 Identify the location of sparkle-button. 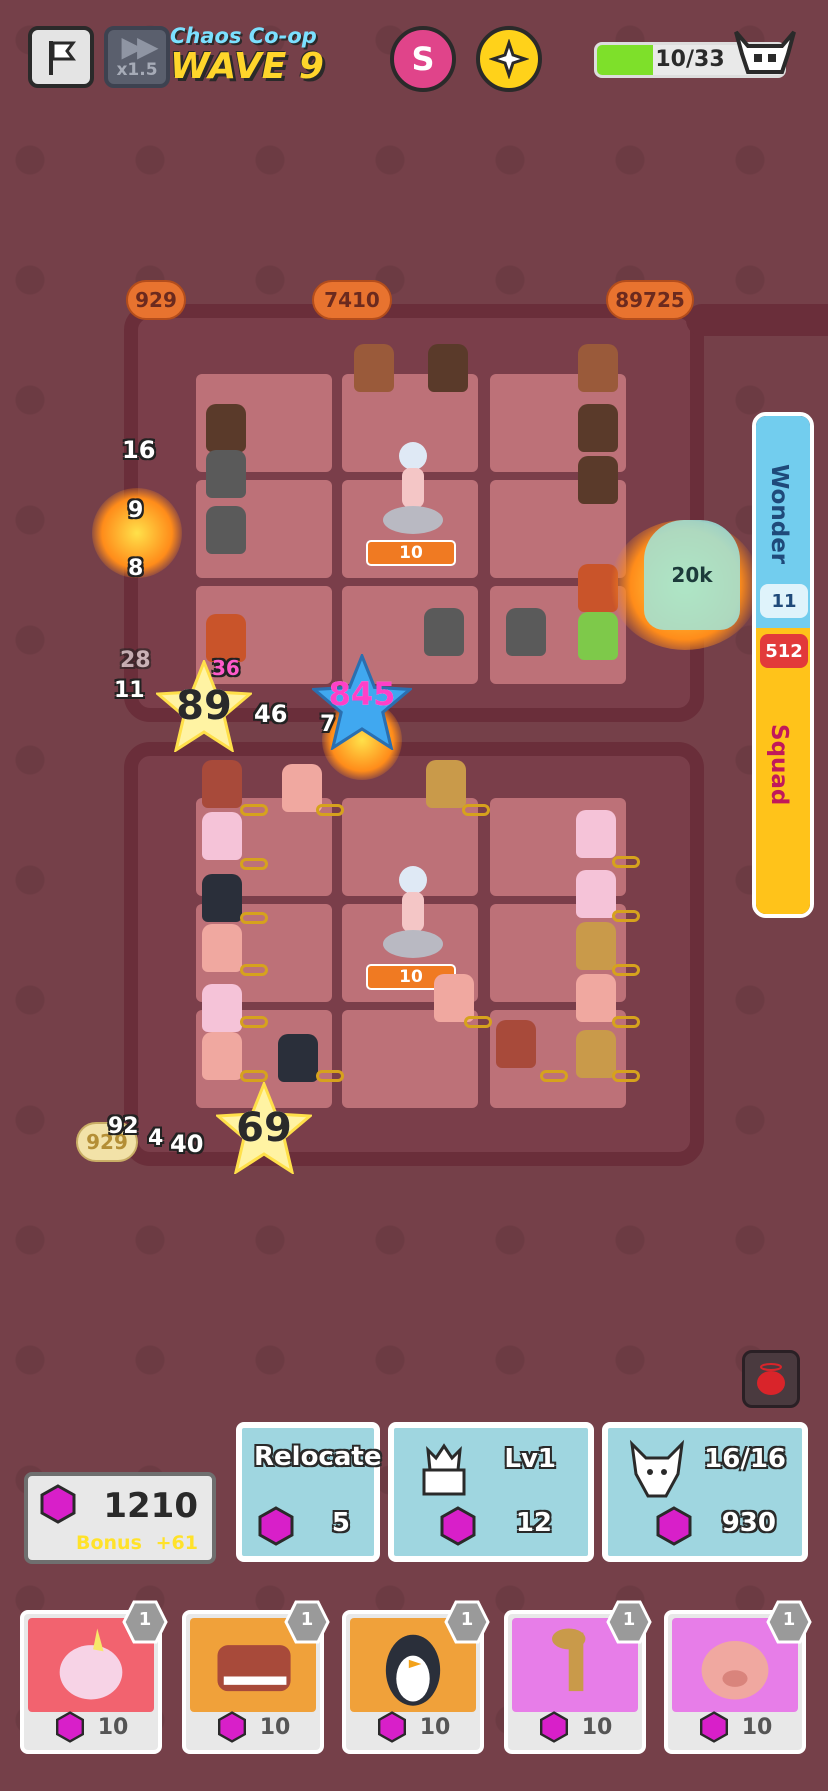
(509, 59).